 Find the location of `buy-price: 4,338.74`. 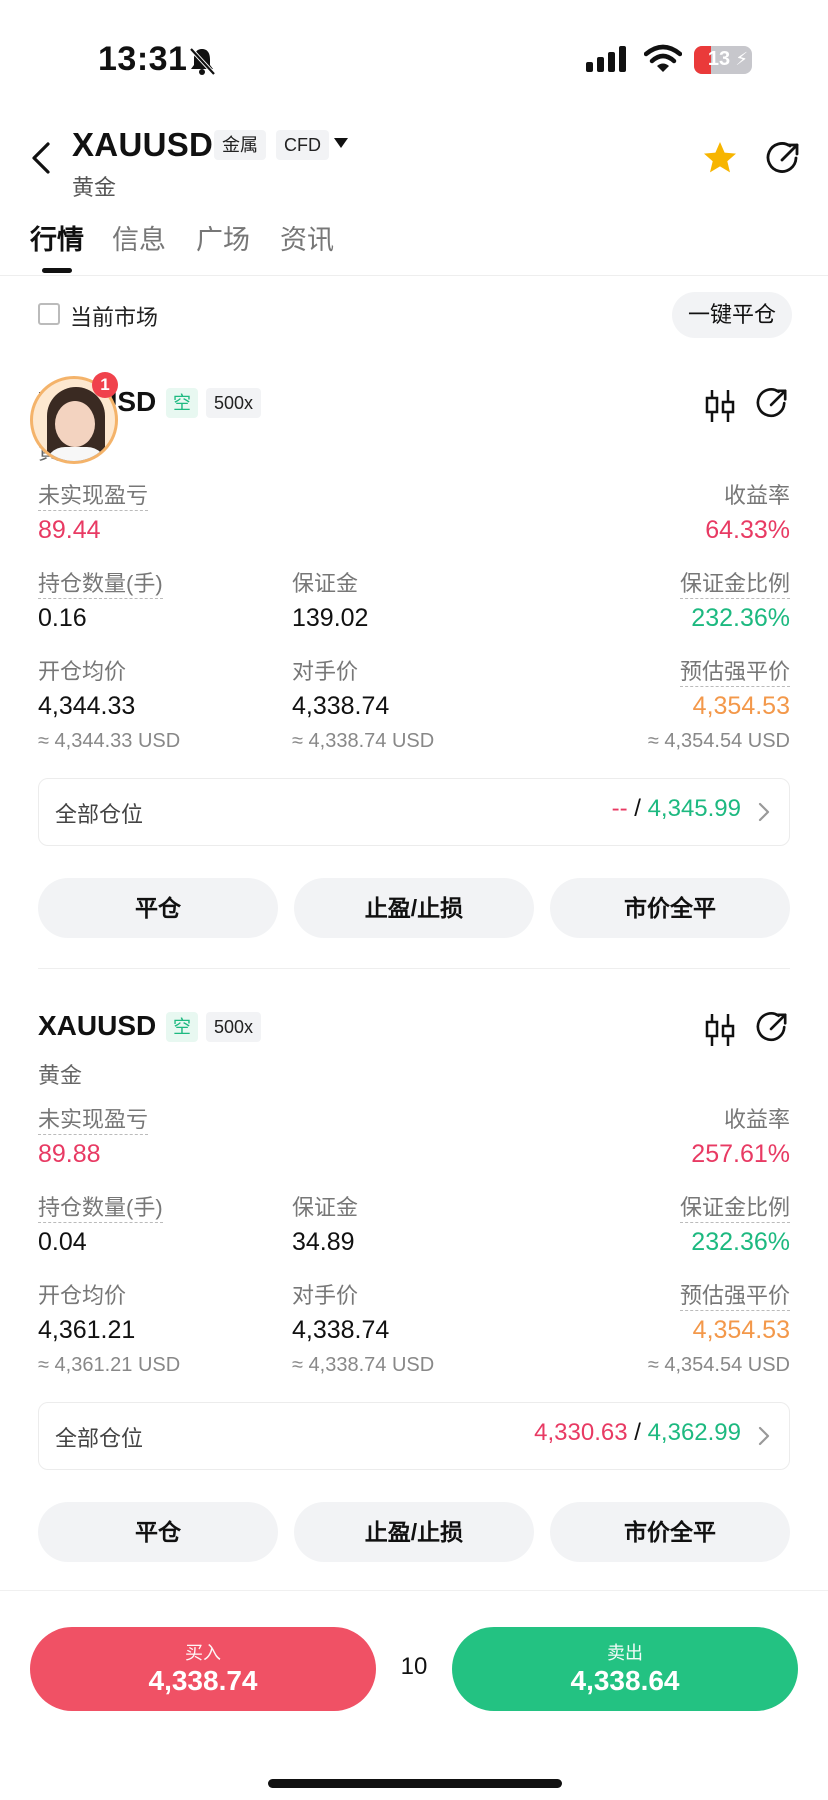

buy-price: 4,338.74 is located at coordinates (203, 1680).